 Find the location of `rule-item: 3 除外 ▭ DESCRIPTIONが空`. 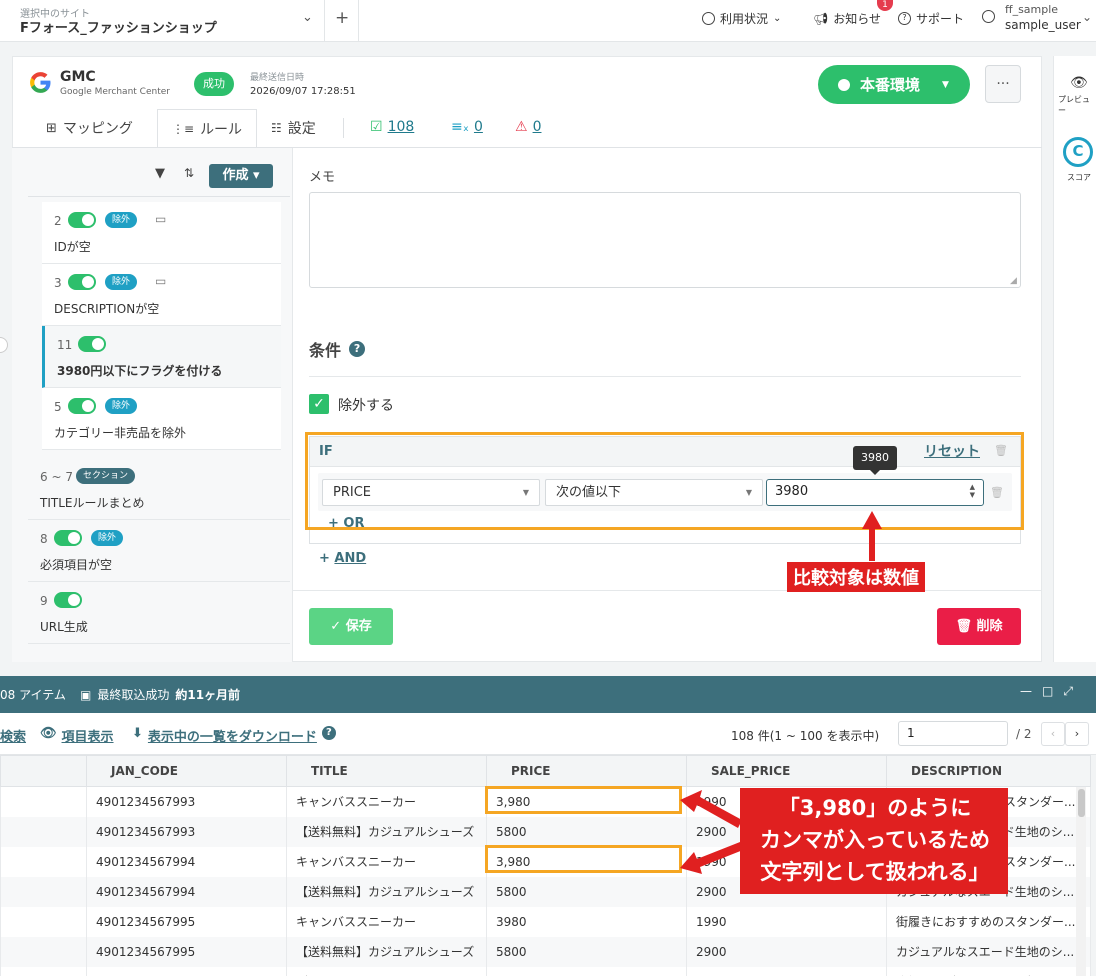

rule-item: 3 除外 ▭ DESCRIPTIONが空 is located at coordinates (161, 295).